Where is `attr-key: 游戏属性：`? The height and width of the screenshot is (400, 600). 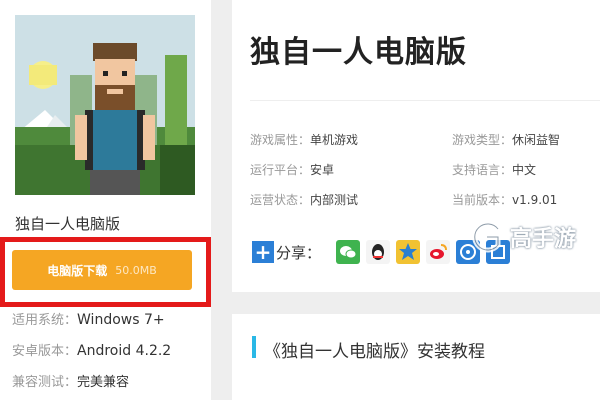 attr-key: 游戏属性： is located at coordinates (280, 140).